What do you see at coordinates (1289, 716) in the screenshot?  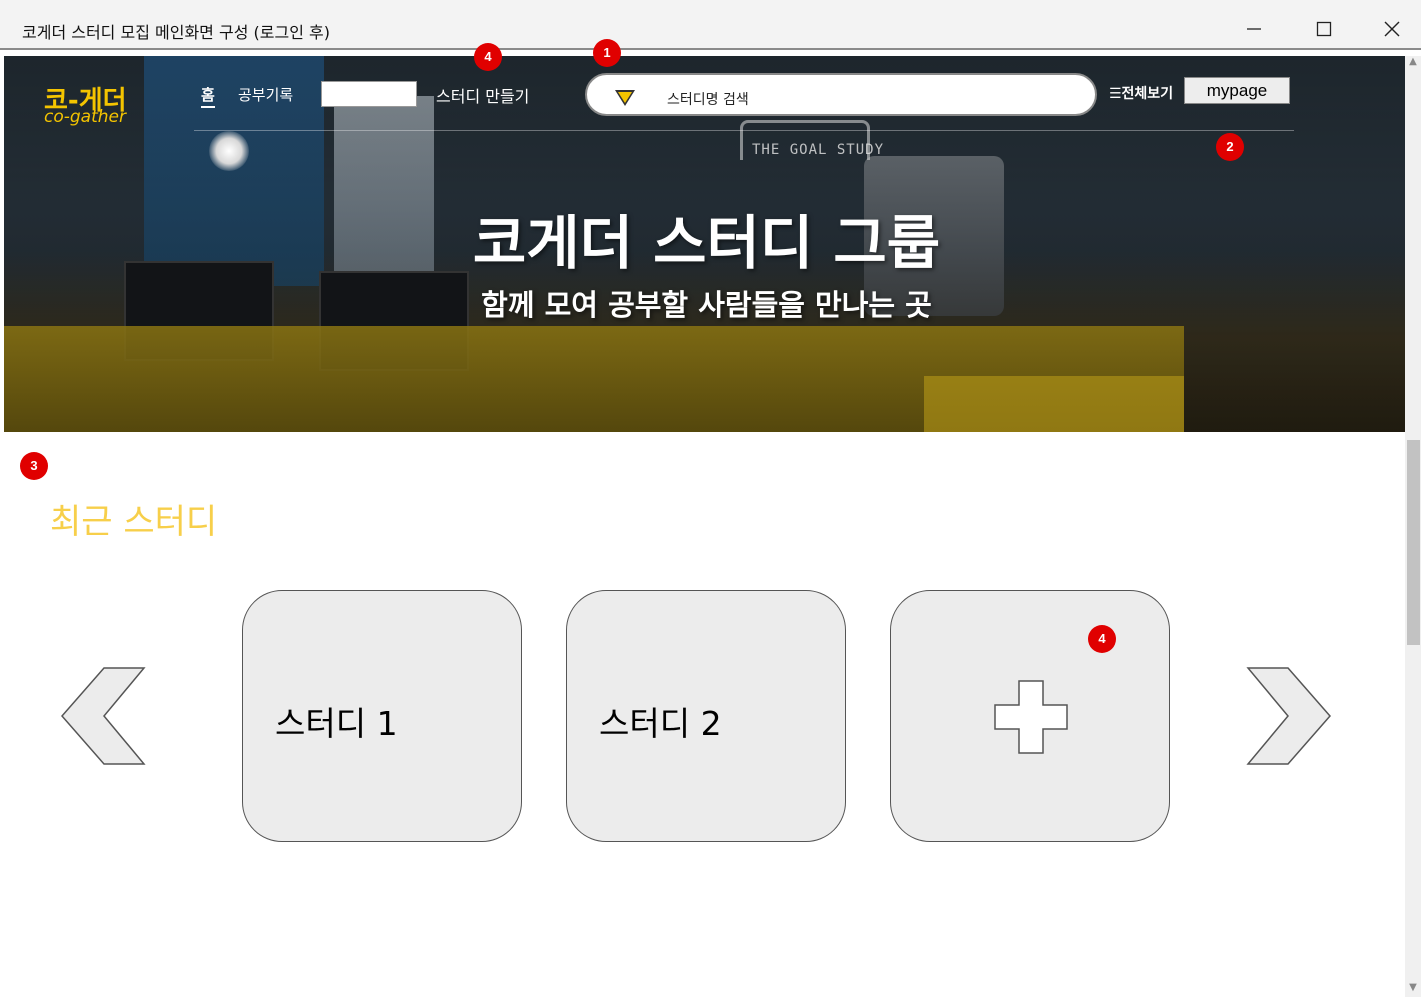 I see `chevron-right-icon` at bounding box center [1289, 716].